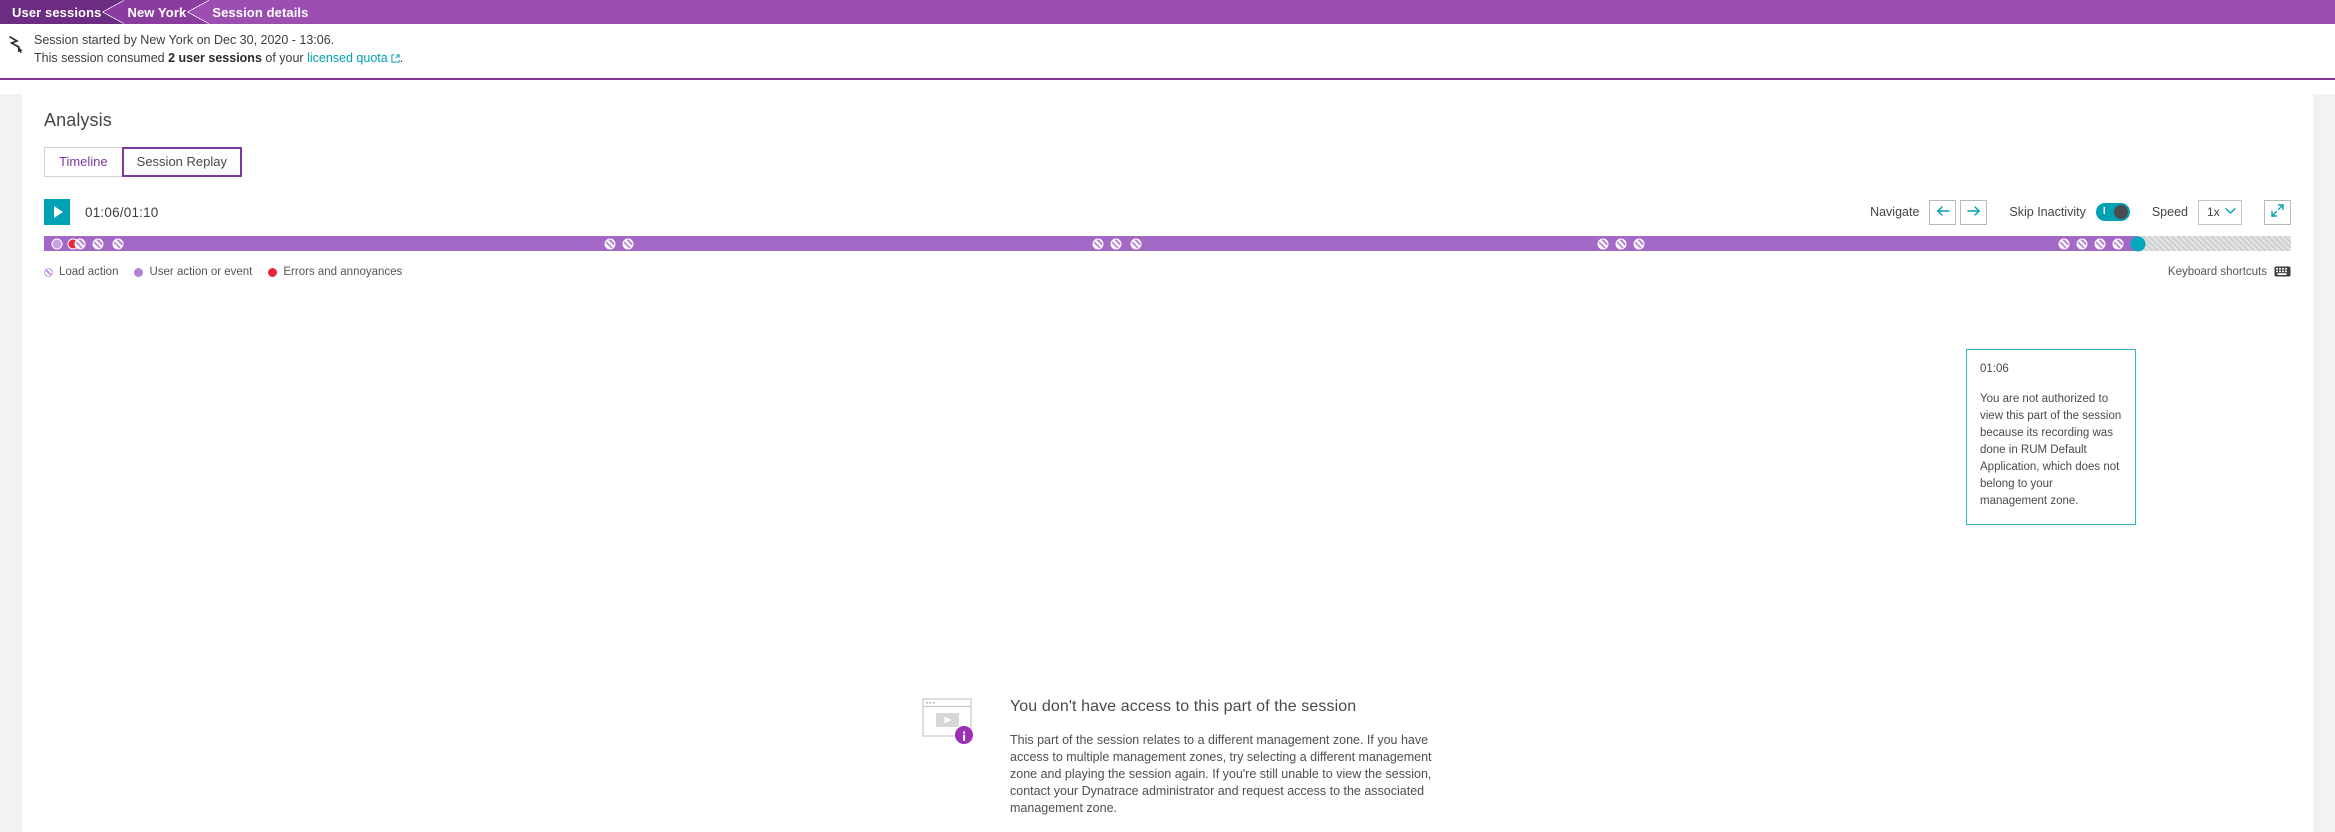  What do you see at coordinates (284, 57) in the screenshot?
I see `quota-mid: of your` at bounding box center [284, 57].